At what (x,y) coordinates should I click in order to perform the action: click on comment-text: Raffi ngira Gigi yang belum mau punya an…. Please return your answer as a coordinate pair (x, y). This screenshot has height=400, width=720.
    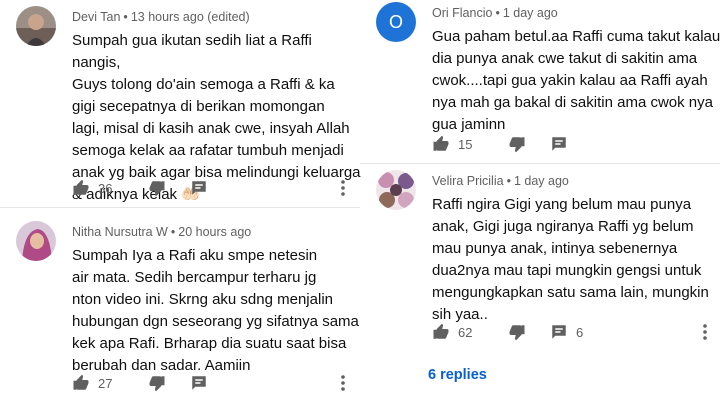
    Looking at the image, I should click on (570, 259).